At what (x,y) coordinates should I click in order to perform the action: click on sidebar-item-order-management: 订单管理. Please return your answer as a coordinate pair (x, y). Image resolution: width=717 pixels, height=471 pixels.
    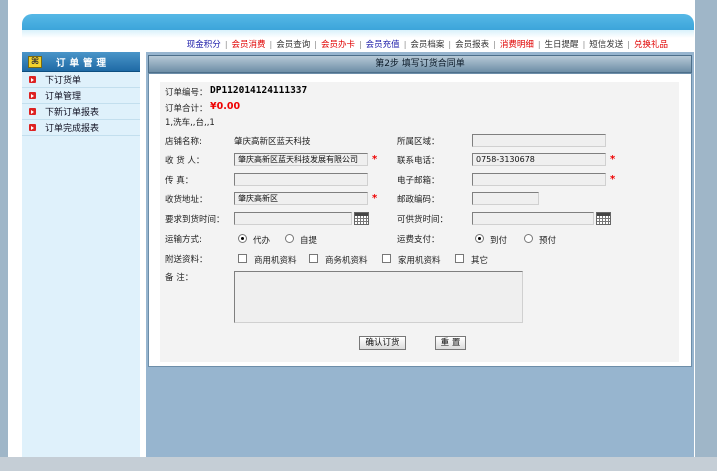
    Looking at the image, I should click on (81, 96).